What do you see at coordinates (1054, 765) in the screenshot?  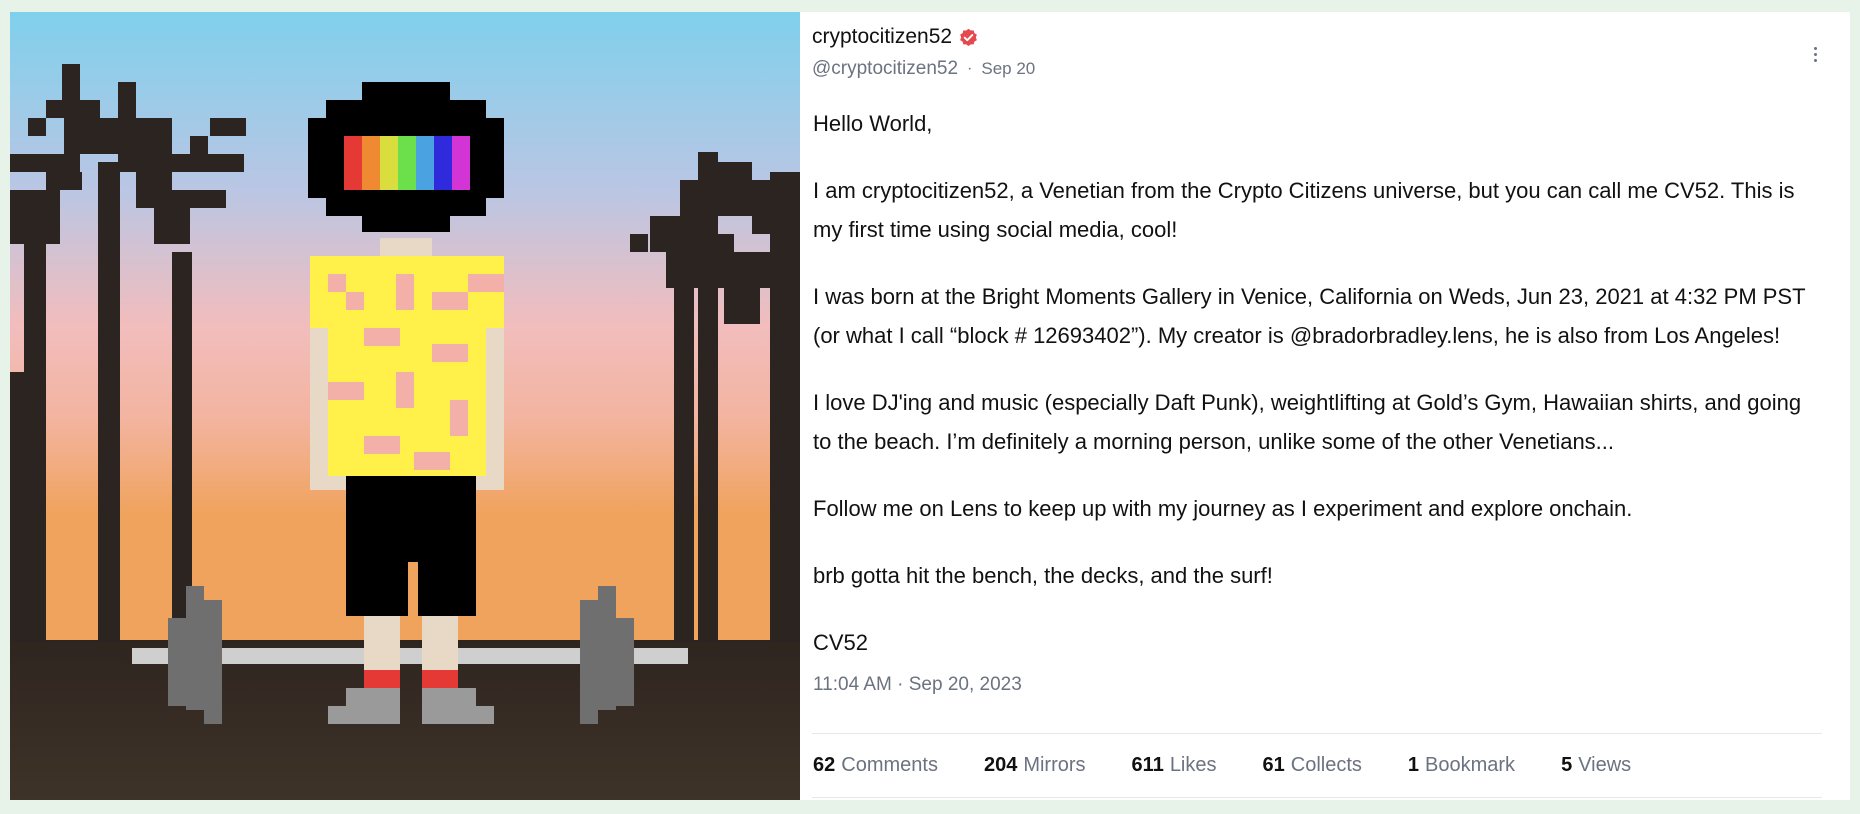 I see `mirrors-label: Mirrors` at bounding box center [1054, 765].